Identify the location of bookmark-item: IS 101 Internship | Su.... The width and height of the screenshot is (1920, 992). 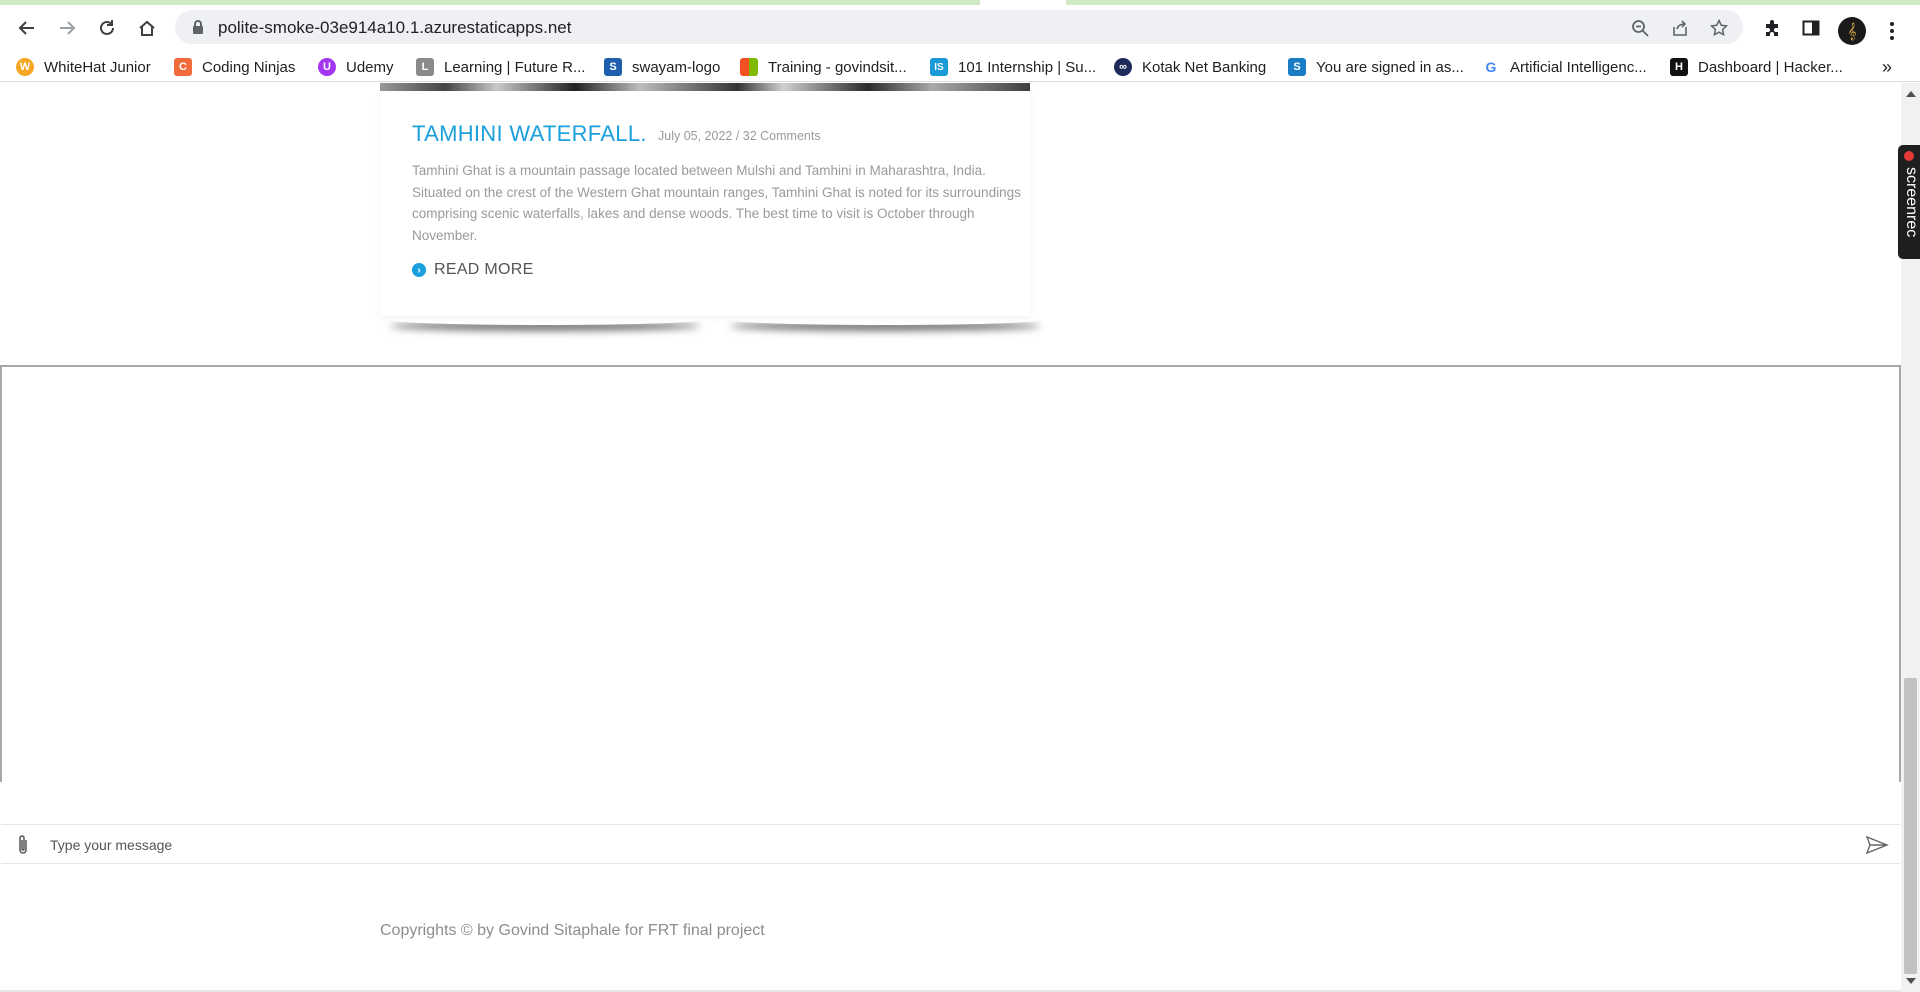
(1013, 67).